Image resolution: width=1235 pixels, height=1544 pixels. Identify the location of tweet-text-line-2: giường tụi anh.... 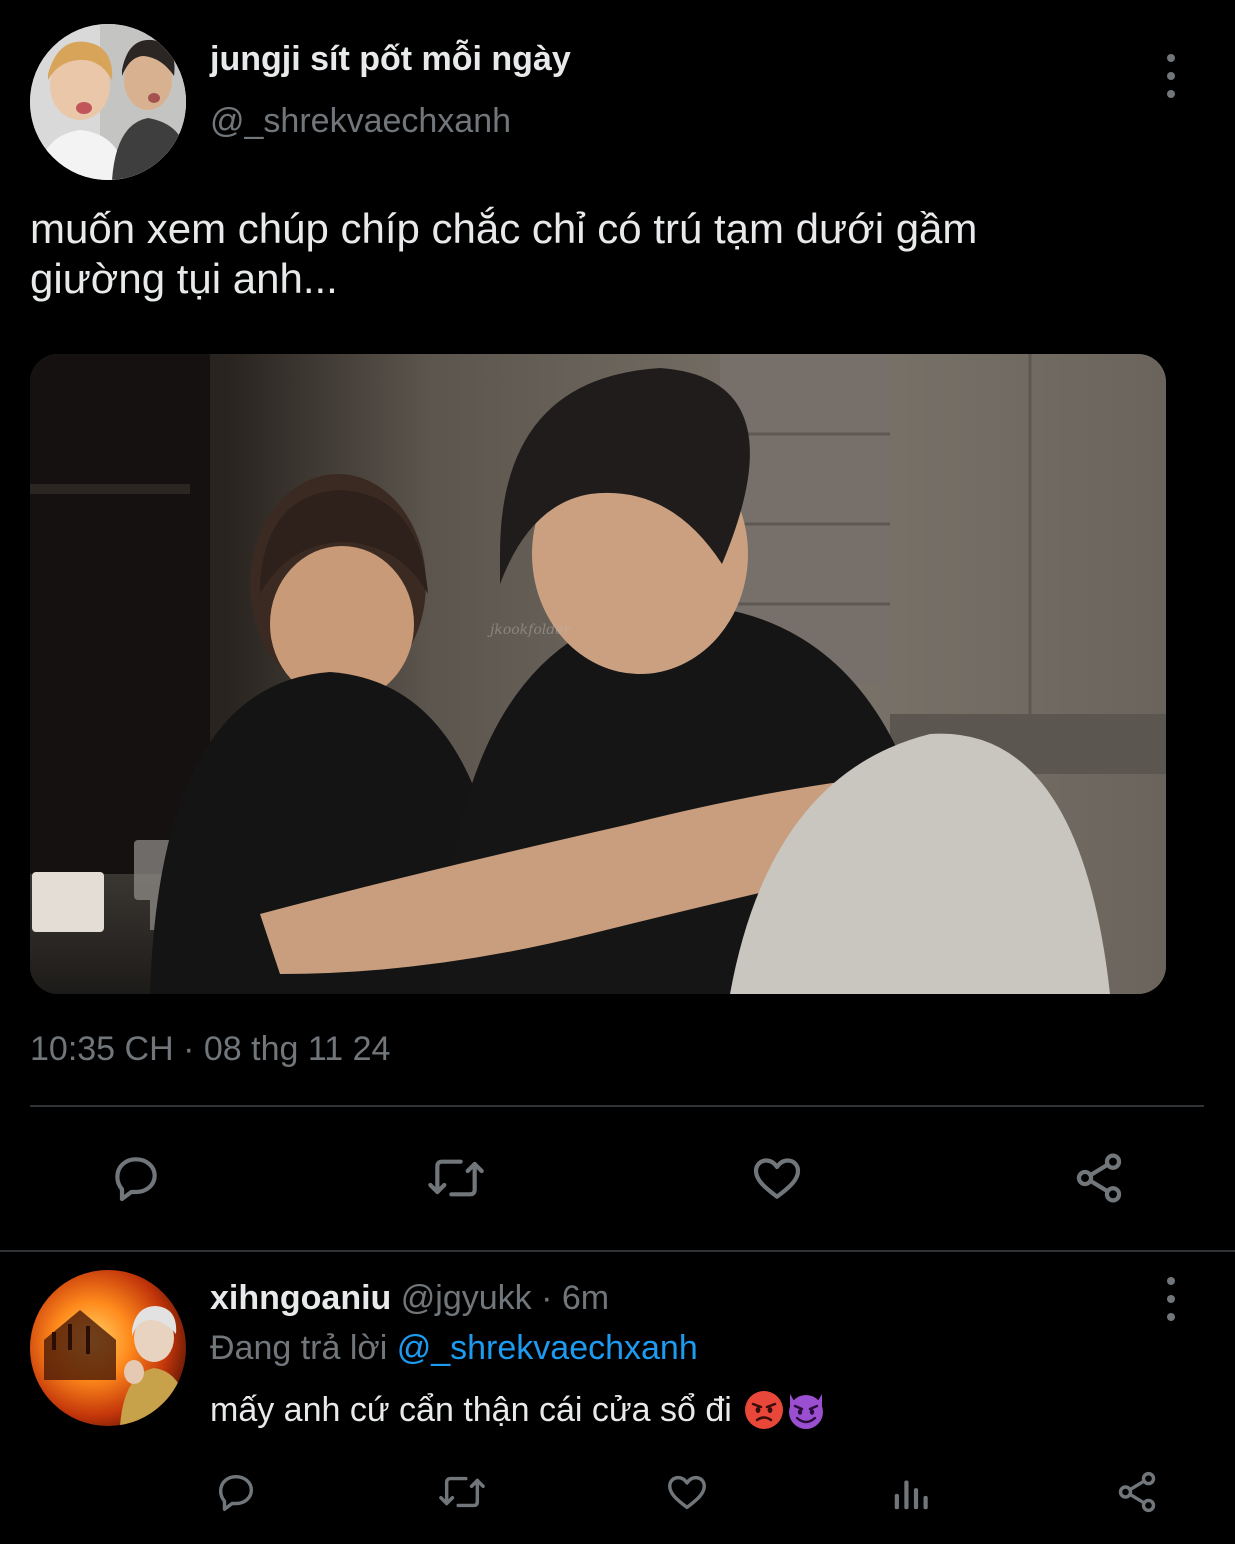
(184, 278).